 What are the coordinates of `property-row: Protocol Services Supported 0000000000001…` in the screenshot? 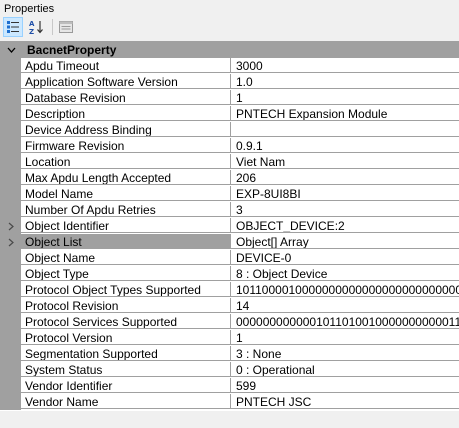 It's located at (229, 322).